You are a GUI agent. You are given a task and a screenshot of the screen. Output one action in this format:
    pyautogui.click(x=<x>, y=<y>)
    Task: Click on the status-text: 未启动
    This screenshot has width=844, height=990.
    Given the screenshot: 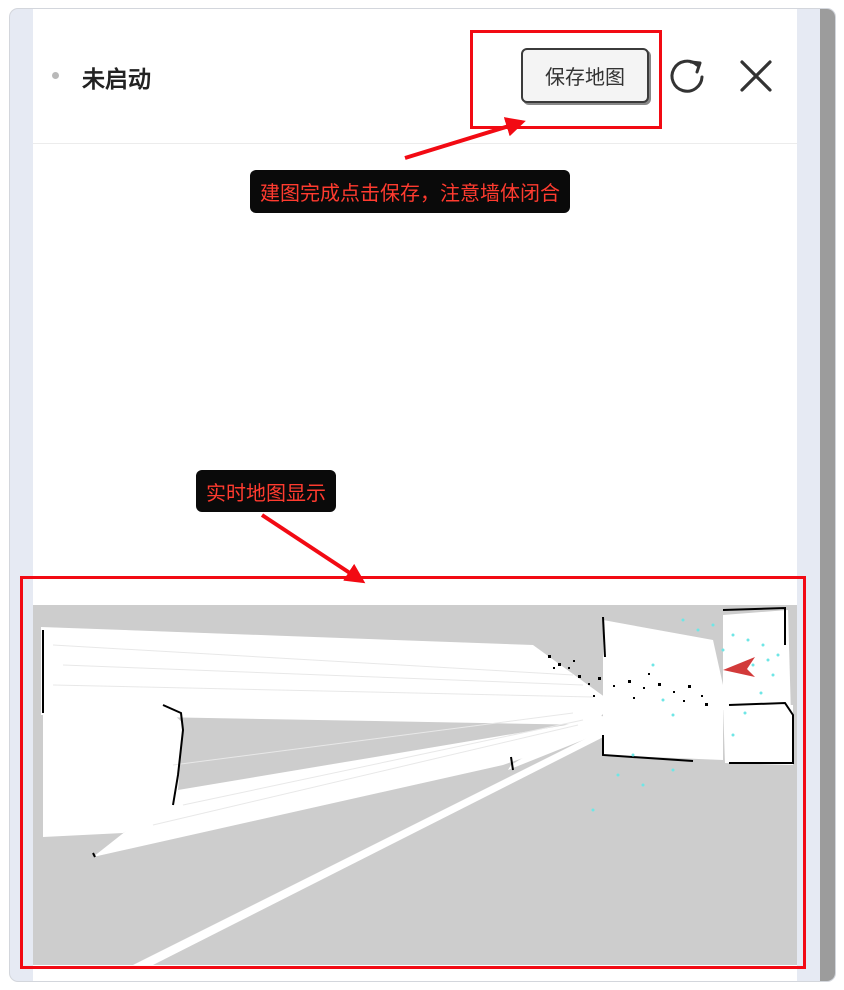 What is the action you would take?
    pyautogui.click(x=116, y=80)
    